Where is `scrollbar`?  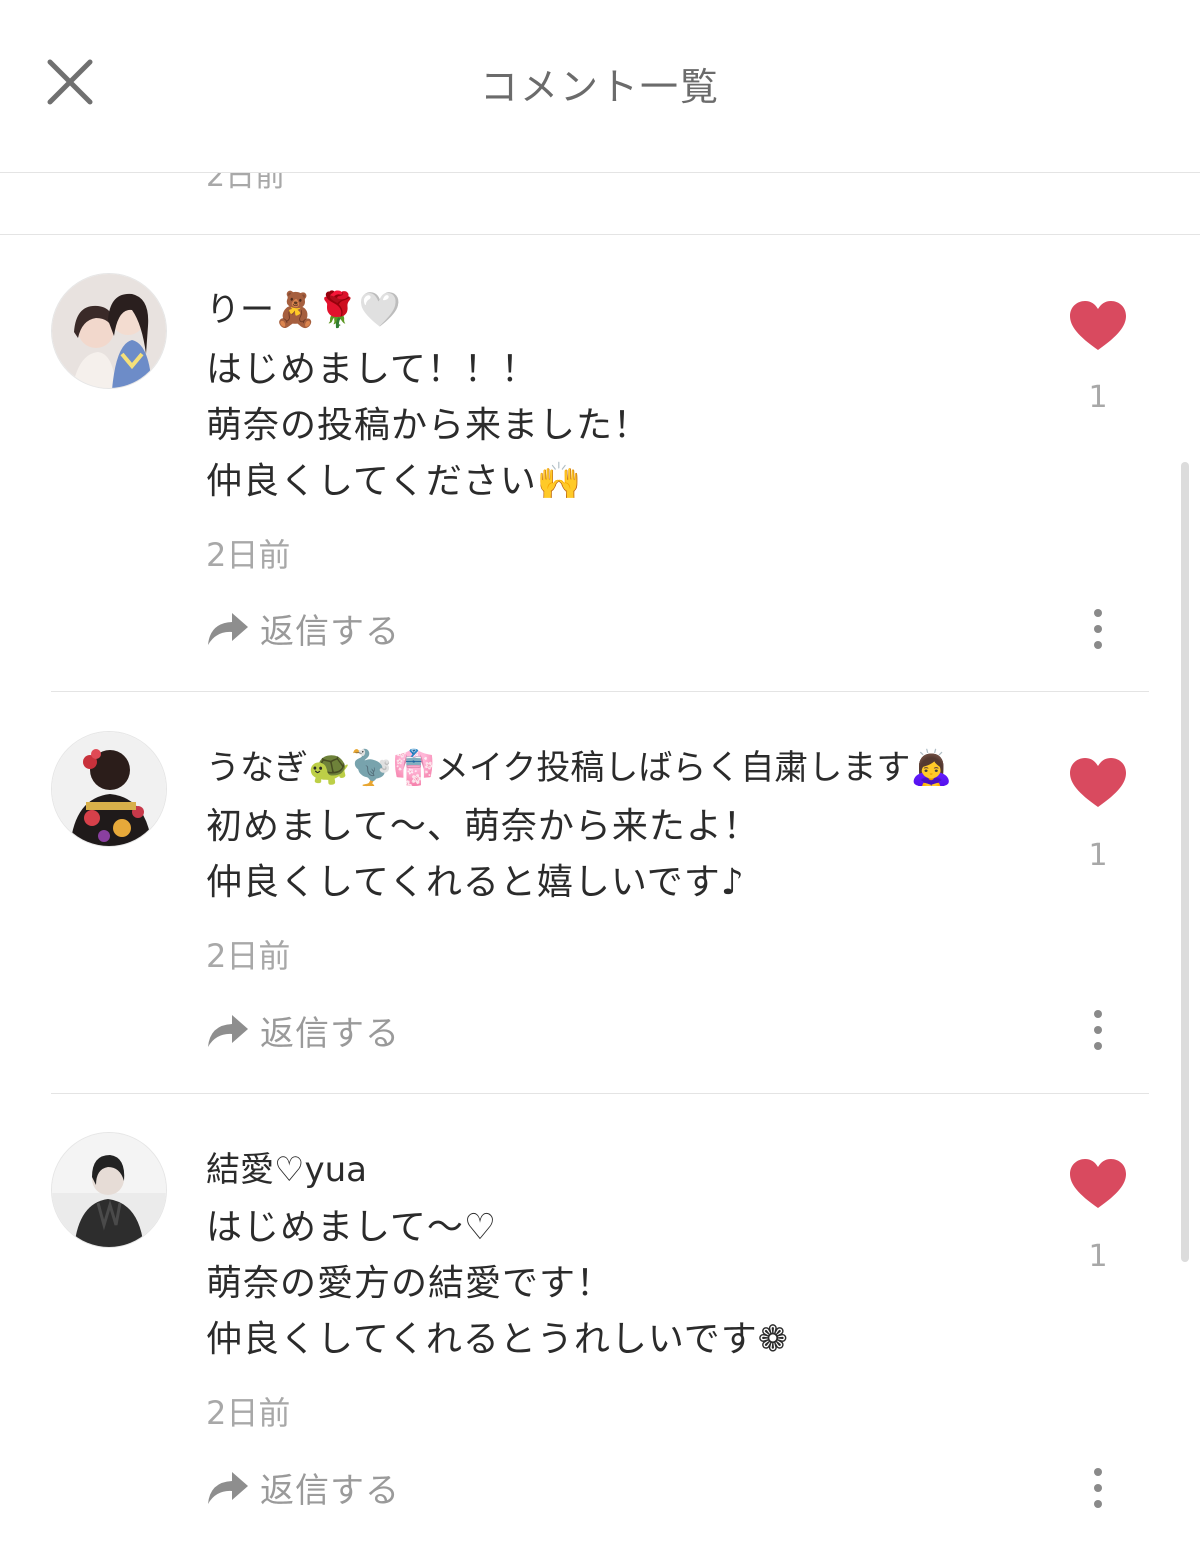
scrollbar is located at coordinates (1185, 862).